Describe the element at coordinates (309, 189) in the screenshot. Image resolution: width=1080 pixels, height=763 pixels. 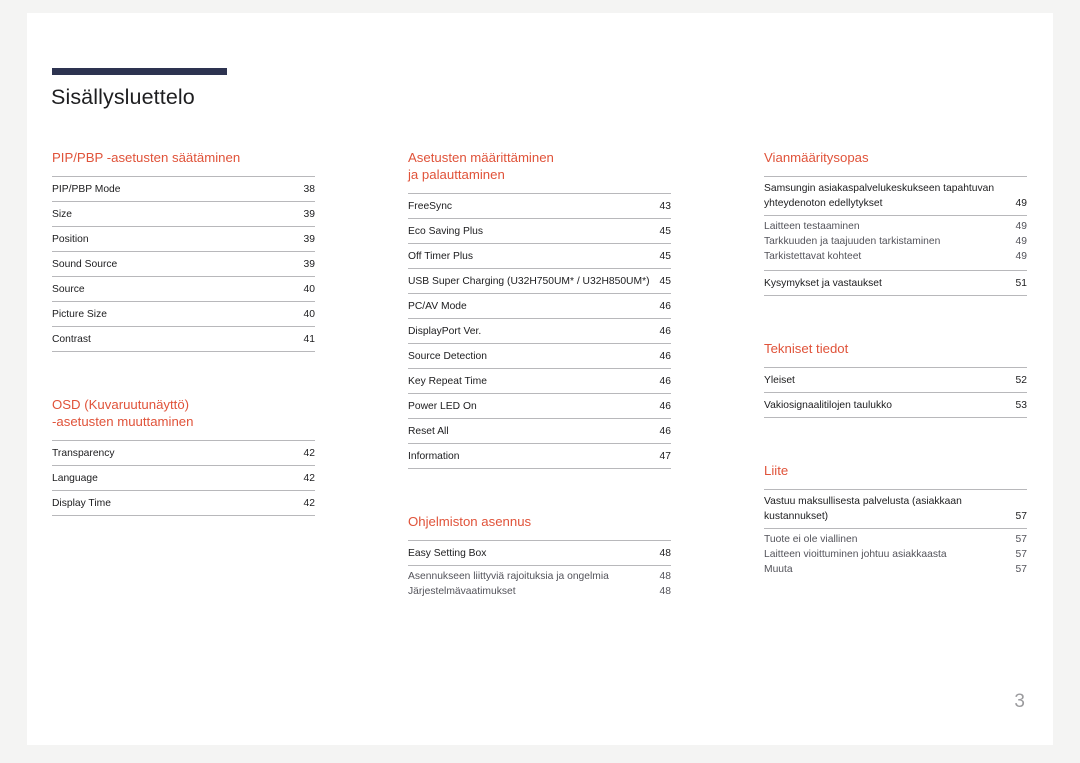
I see `toc-entry-page: 38` at that location.